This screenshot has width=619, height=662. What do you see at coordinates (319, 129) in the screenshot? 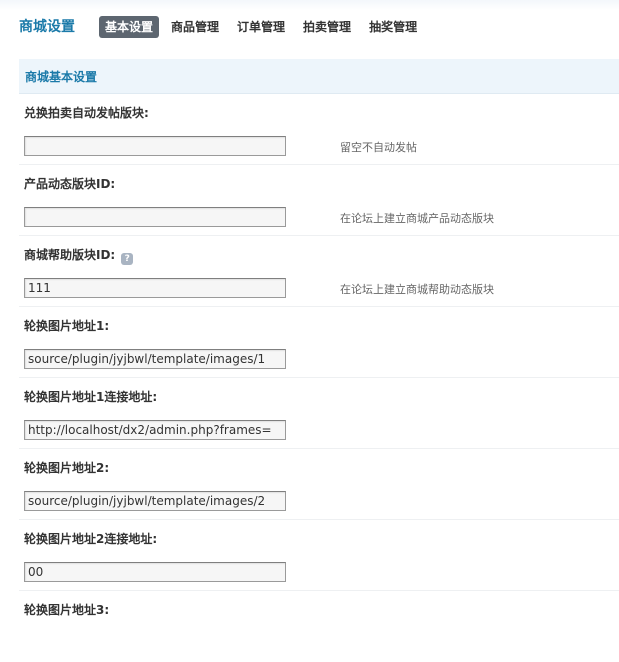
I see `setting-row-auto-post-board: 兑换拍卖自动发帖版块: 留空不自动发帖` at bounding box center [319, 129].